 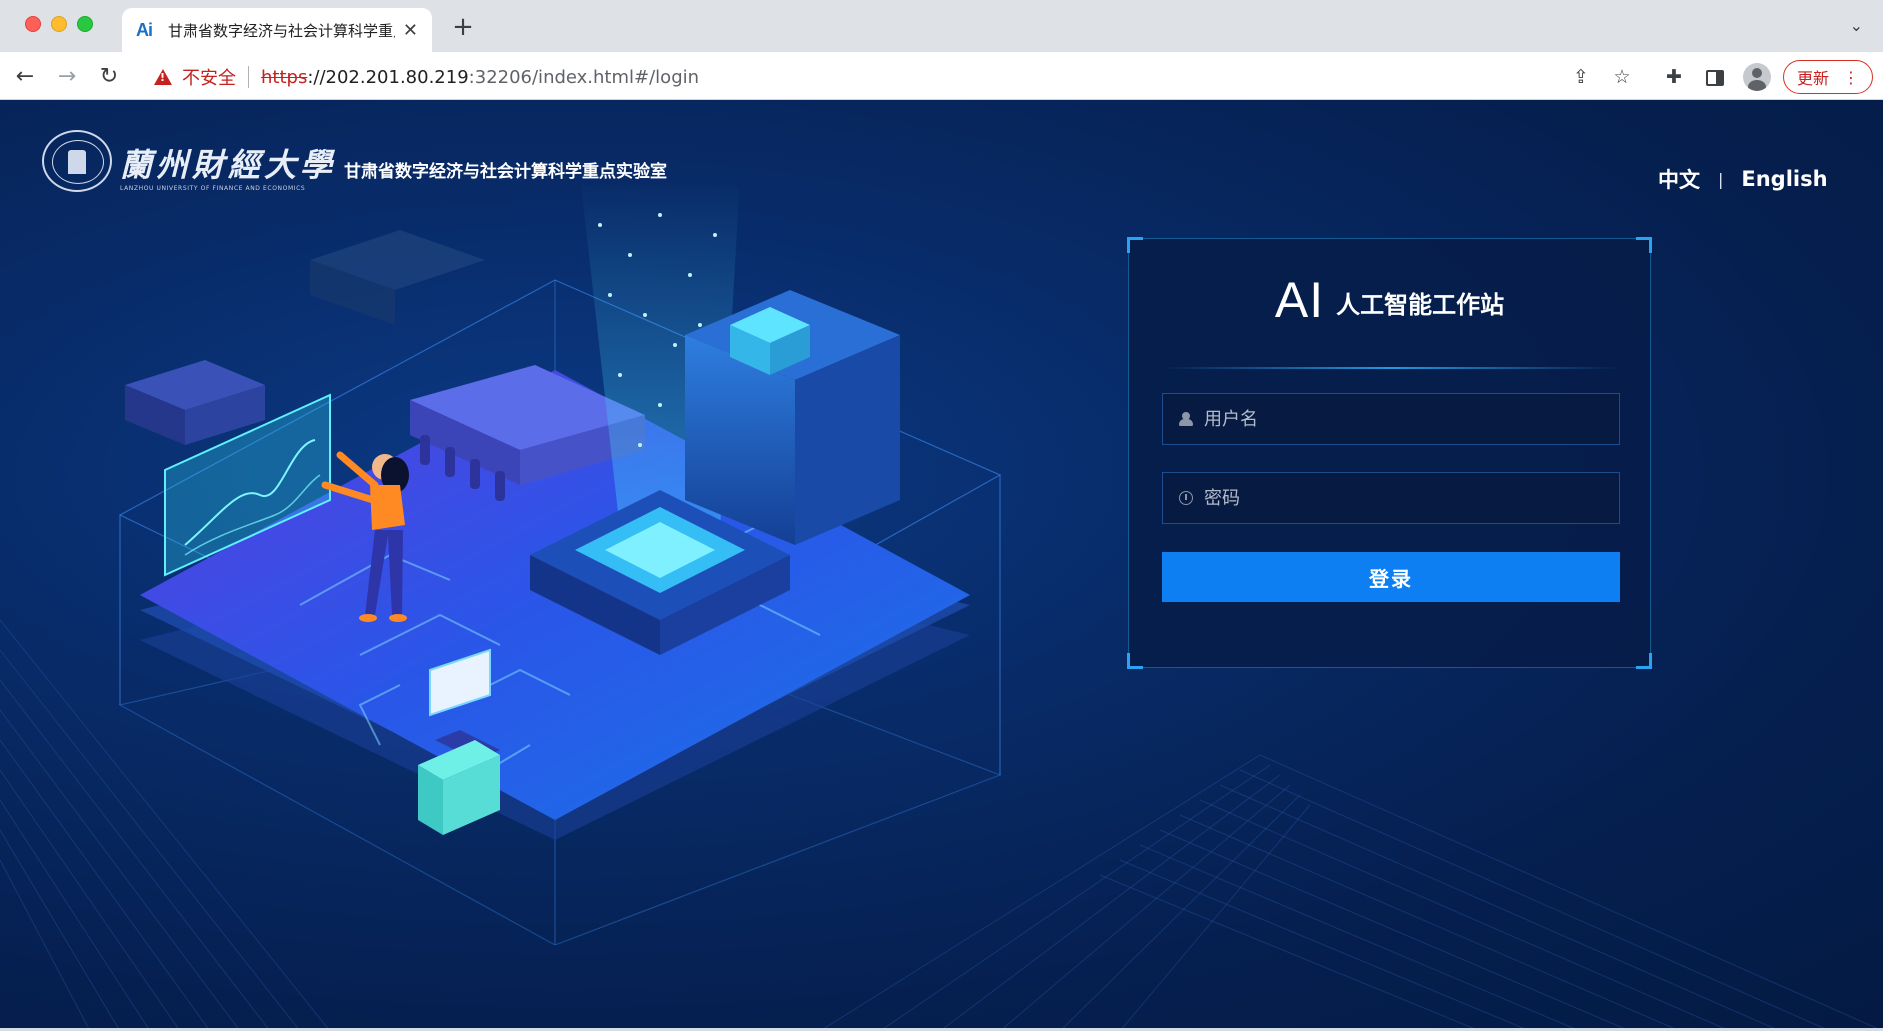 I want to click on url-scheme: https, so click(x=284, y=77).